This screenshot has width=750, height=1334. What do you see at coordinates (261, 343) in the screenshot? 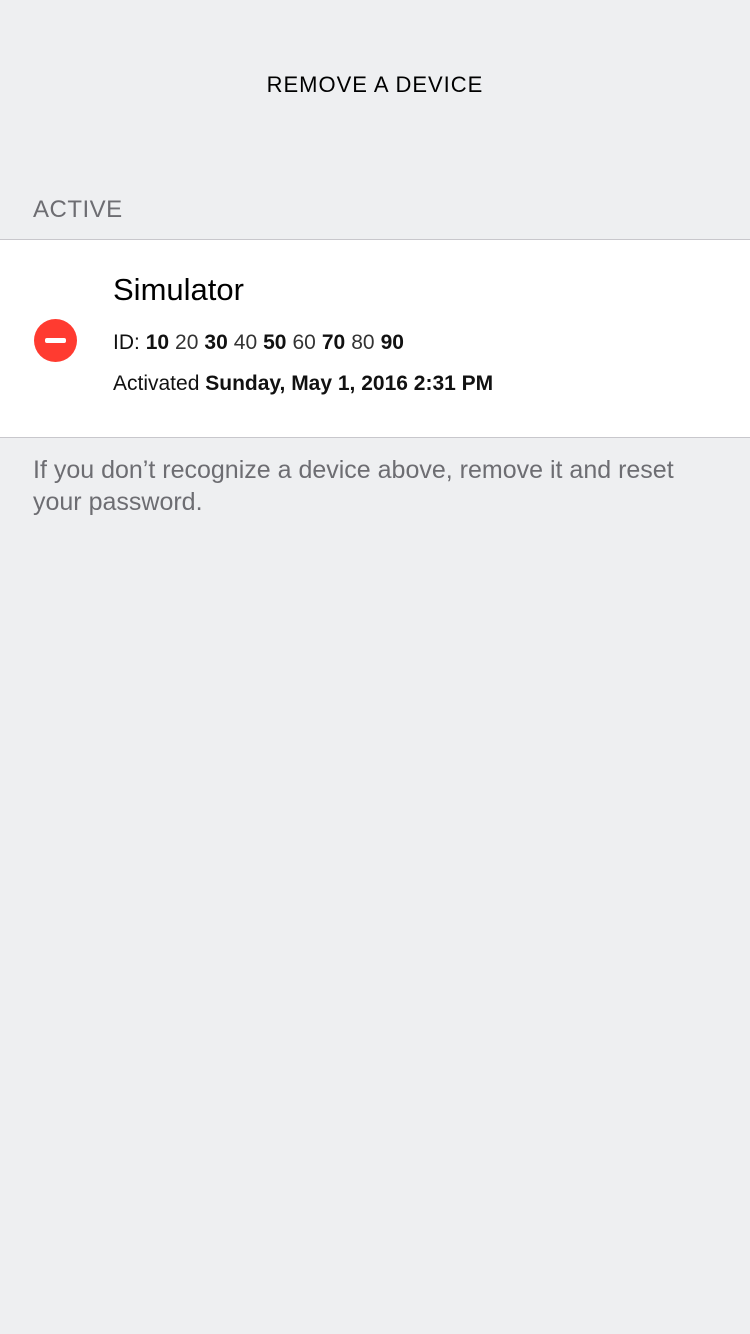
I see `device-id: ID: 10 20 30 40 50 60 70 80 90` at bounding box center [261, 343].